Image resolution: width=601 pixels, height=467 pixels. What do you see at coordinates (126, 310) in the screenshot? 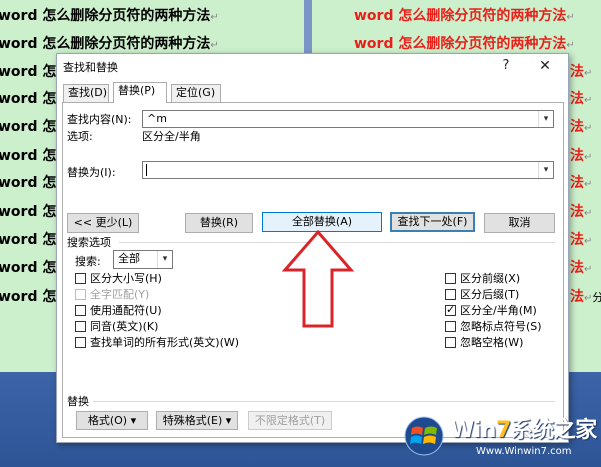
I see `checkbox-label: 使用通配符(U)` at bounding box center [126, 310].